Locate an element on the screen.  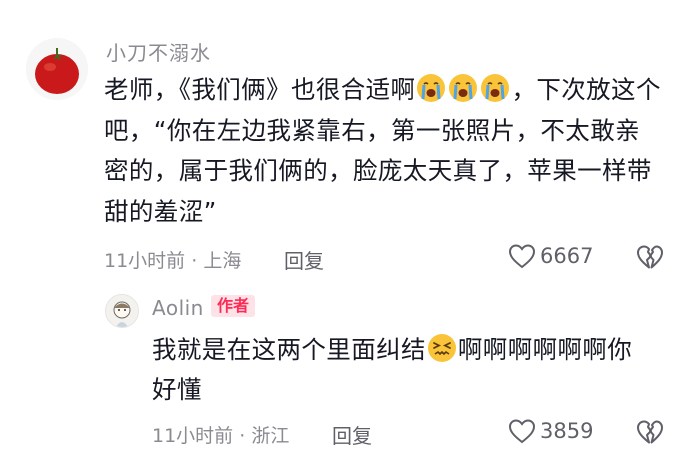
like-count: 6667 is located at coordinates (567, 256).